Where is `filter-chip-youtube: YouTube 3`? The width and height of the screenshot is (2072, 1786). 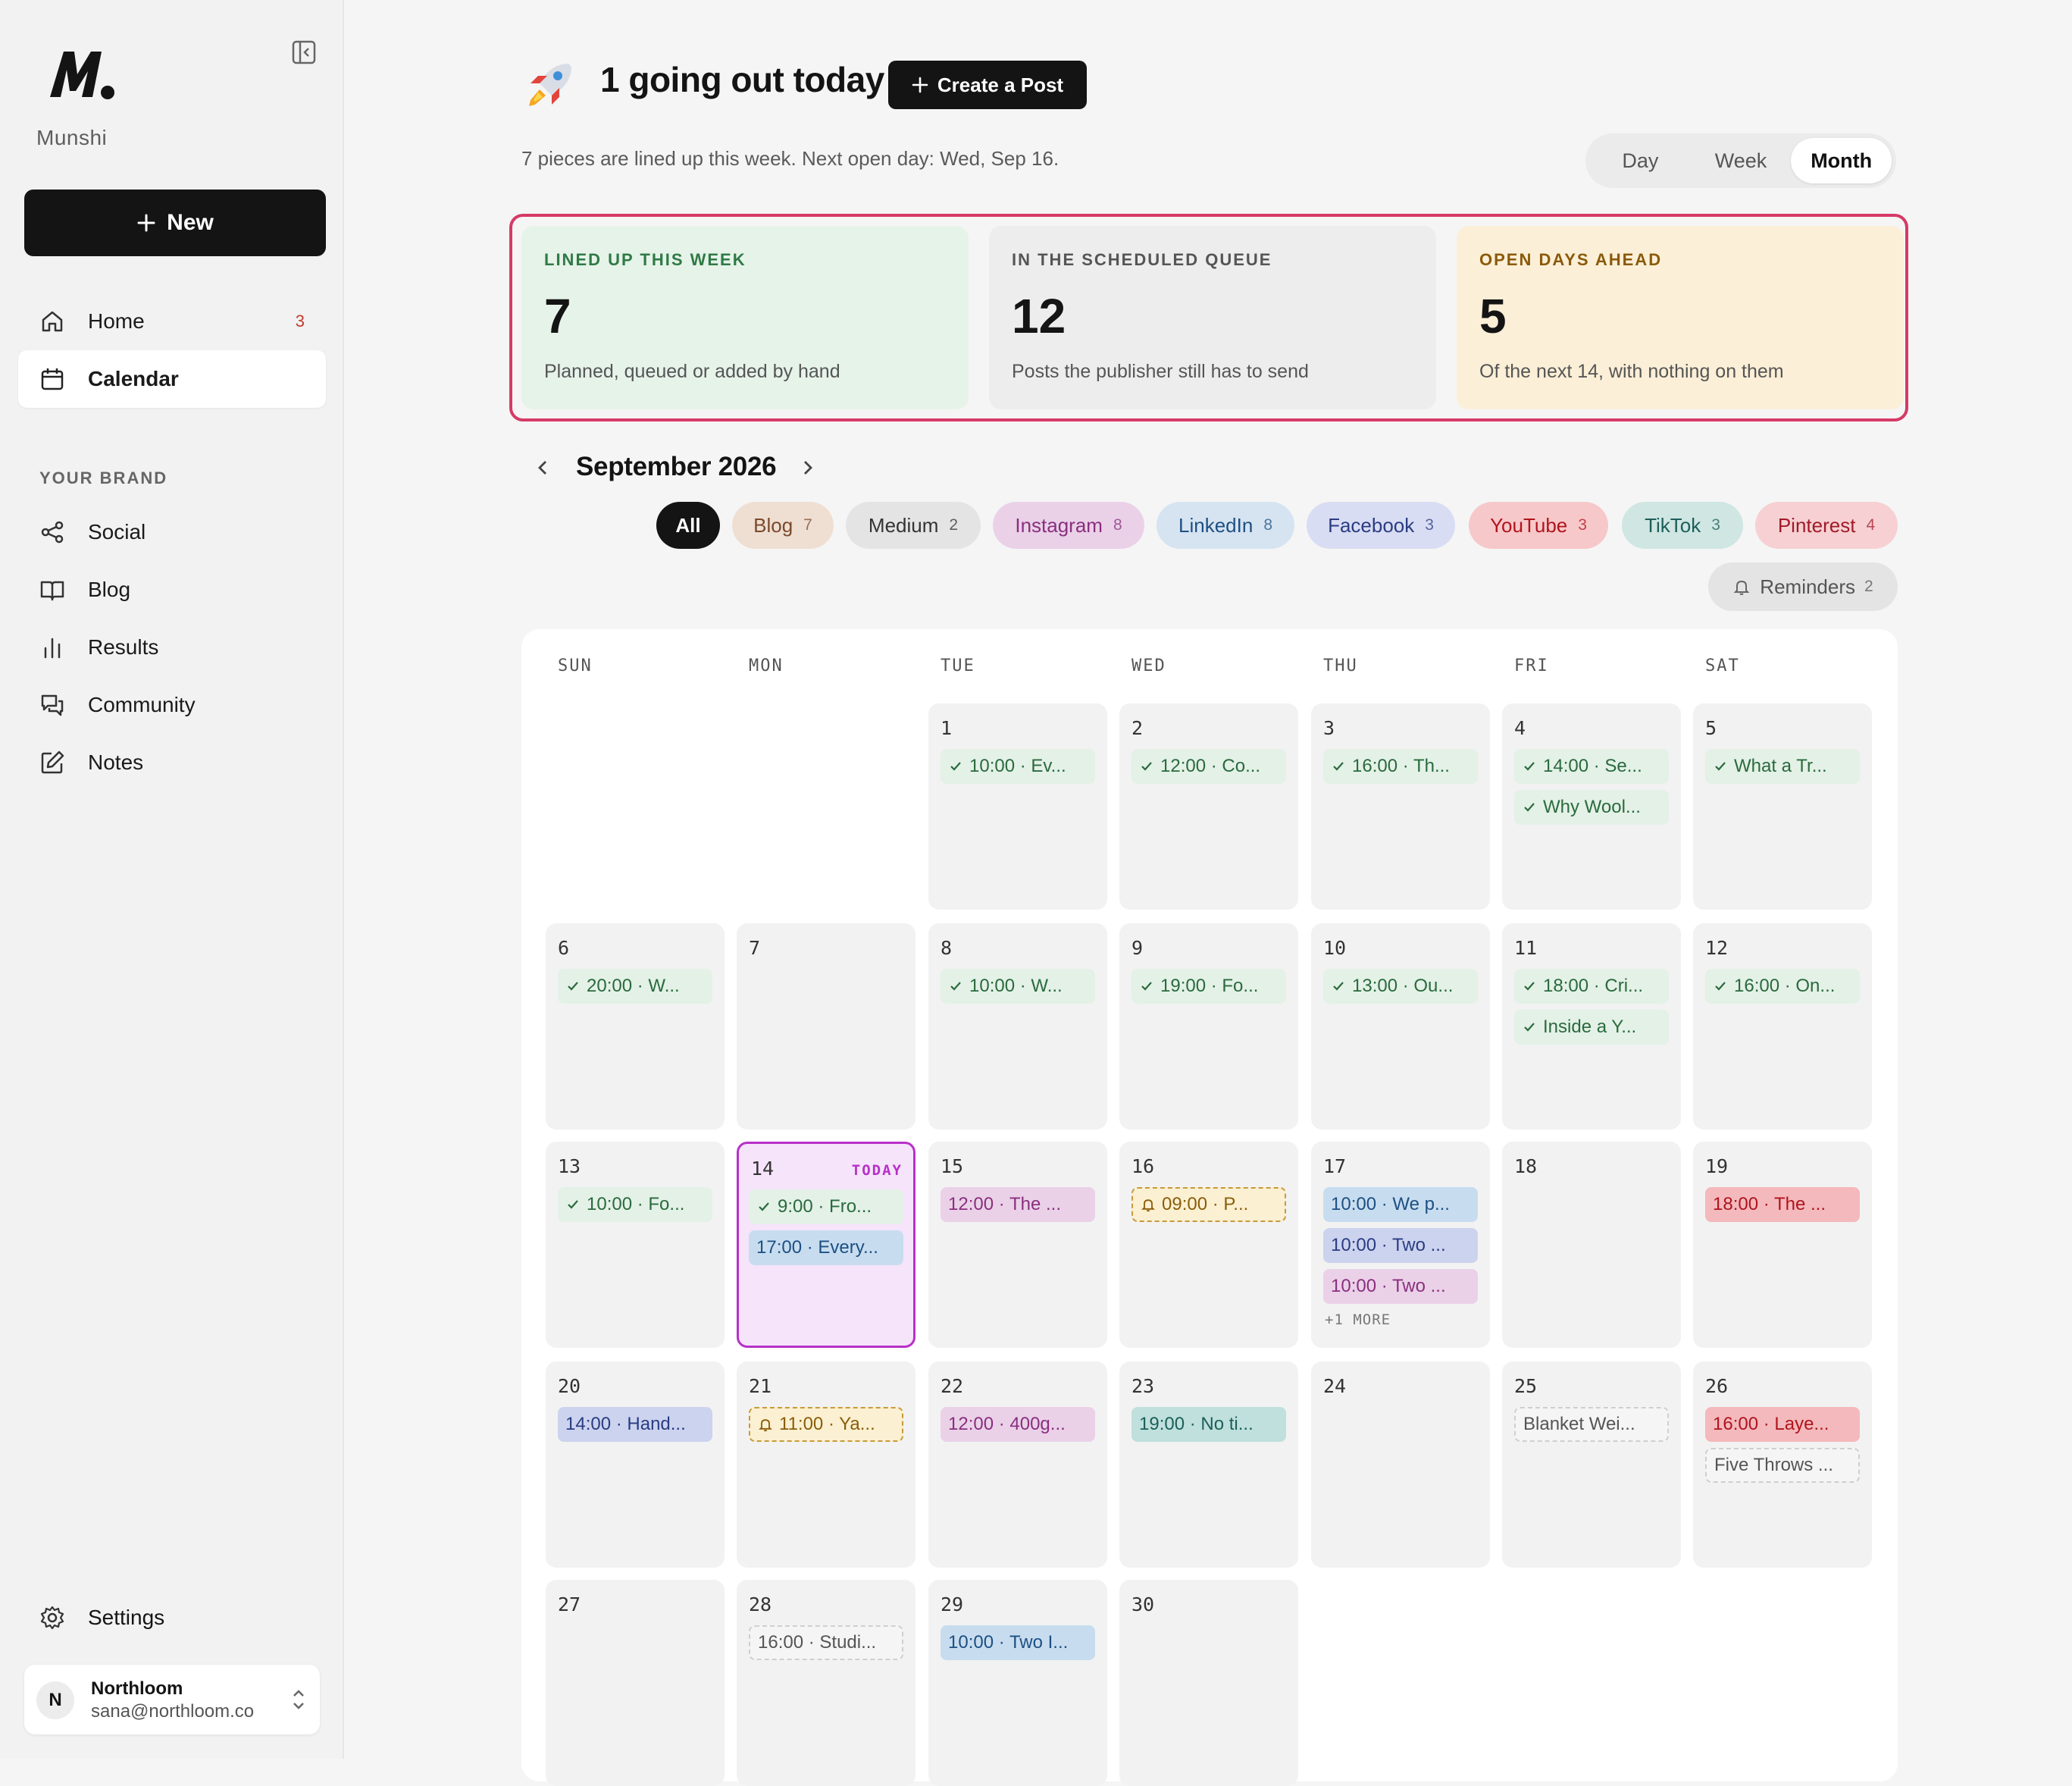
filter-chip-youtube: YouTube 3 is located at coordinates (1538, 525).